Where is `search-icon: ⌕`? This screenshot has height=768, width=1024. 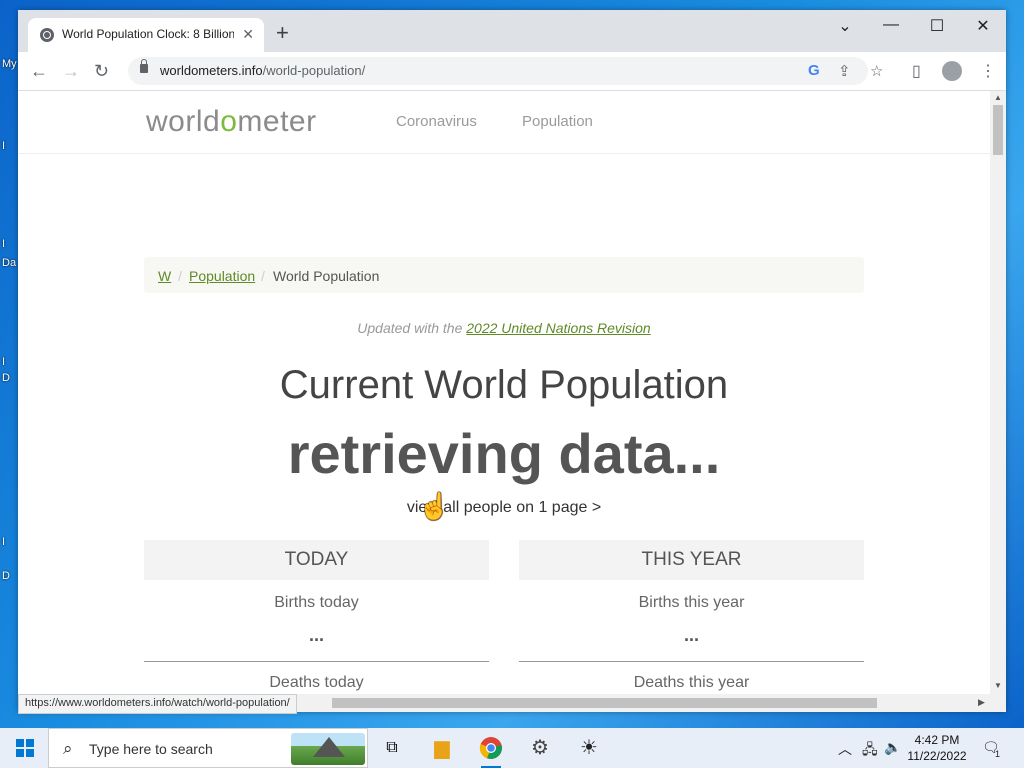 search-icon: ⌕ is located at coordinates (68, 748).